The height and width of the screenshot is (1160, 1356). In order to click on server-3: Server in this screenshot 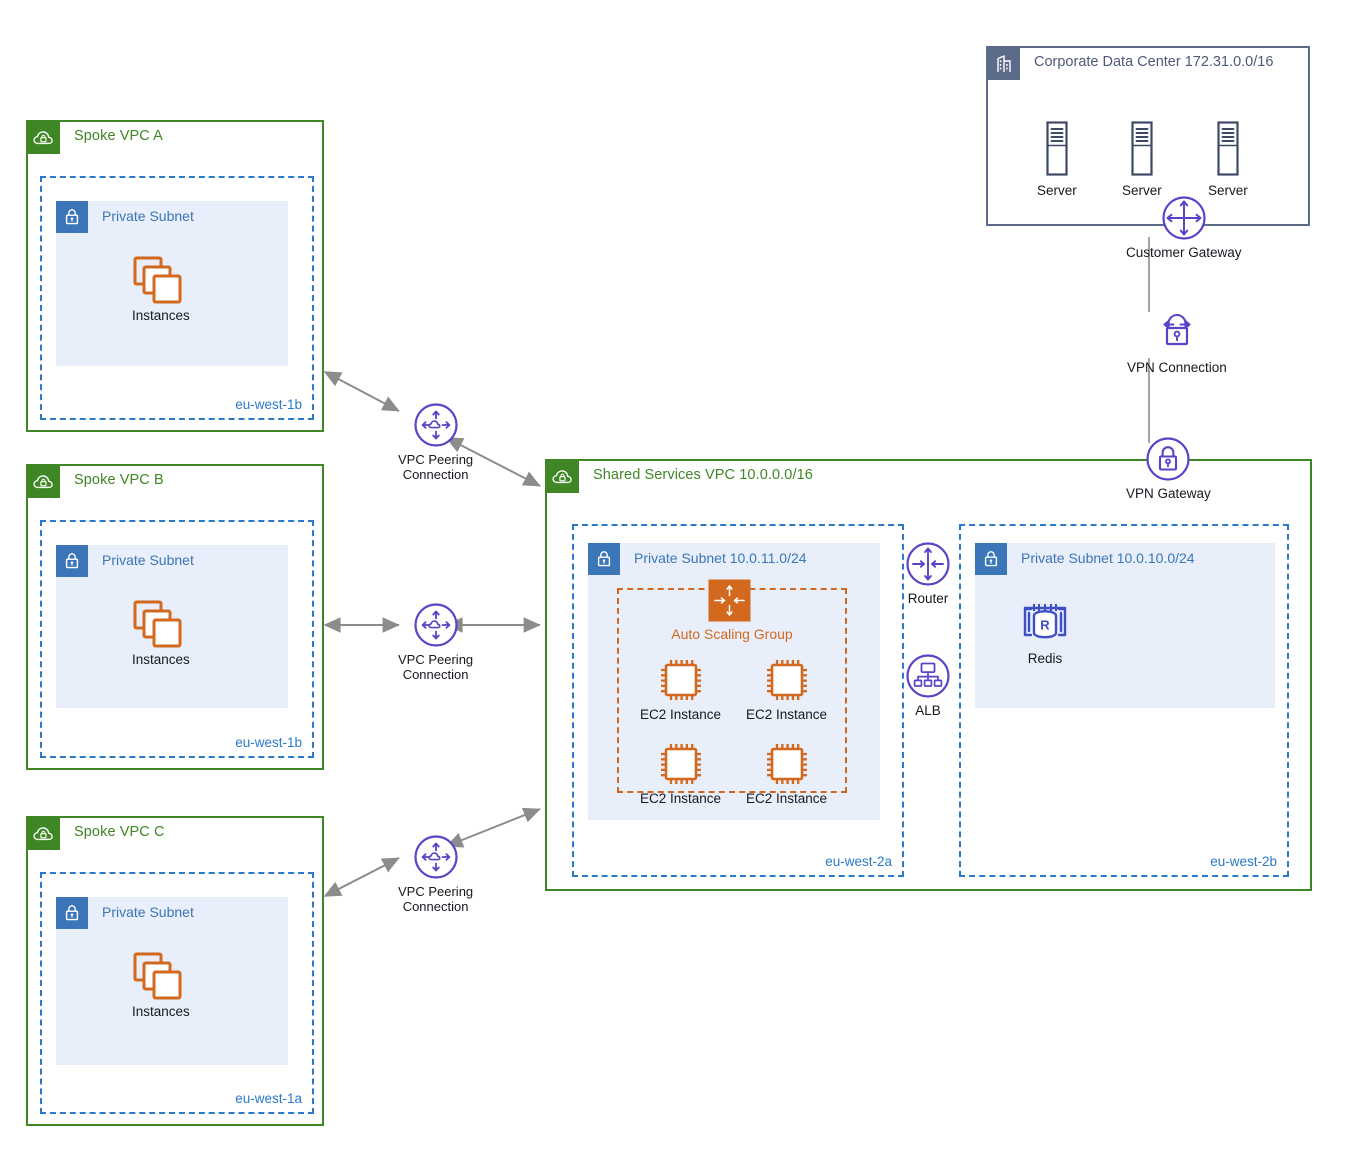, I will do `click(1228, 160)`.